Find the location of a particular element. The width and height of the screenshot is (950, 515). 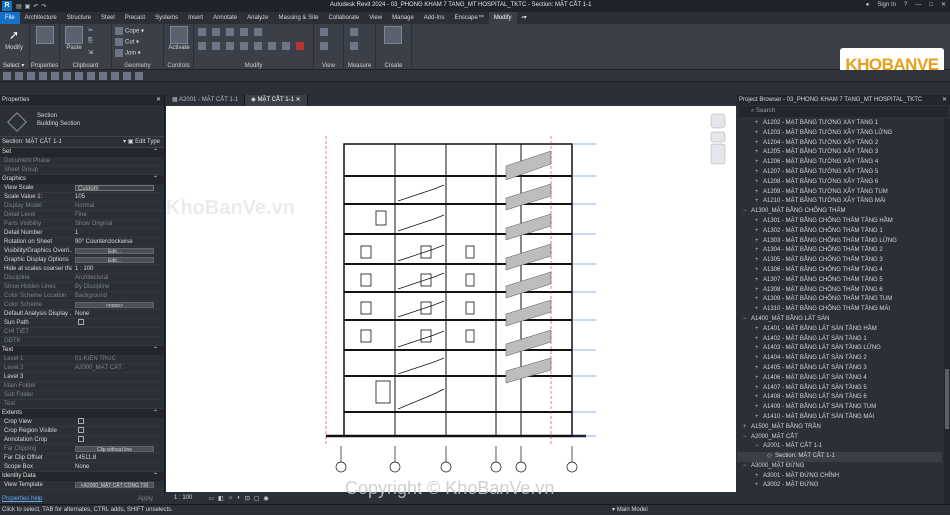

browser-search-input: ⌕ Search is located at coordinates (843, 111).